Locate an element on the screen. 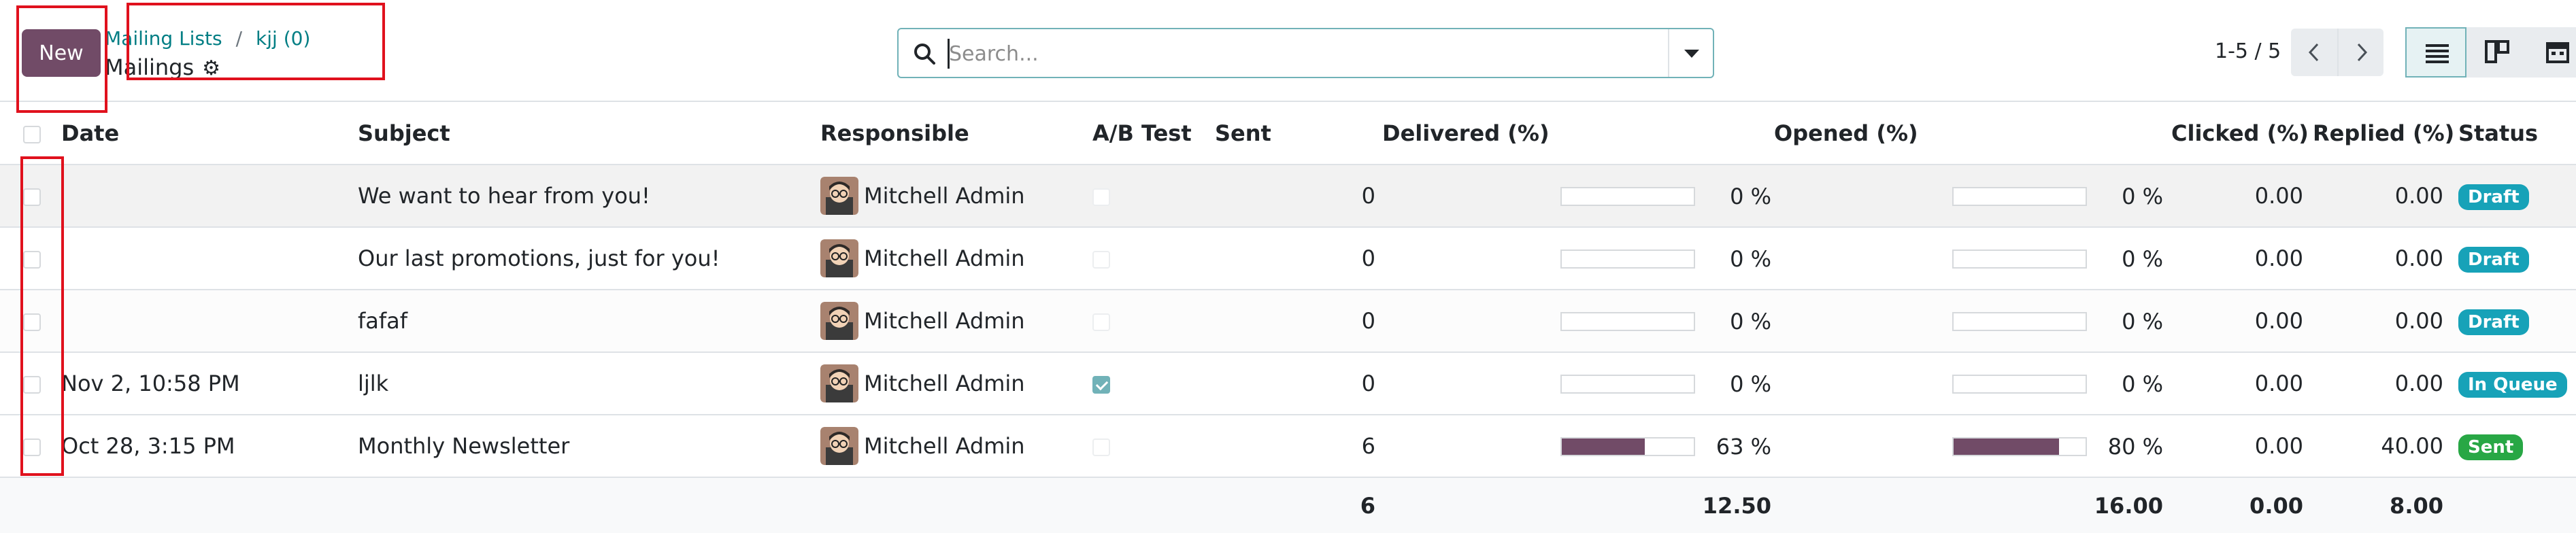 The width and height of the screenshot is (2576, 533). cell-responsible: Mitchell Admin is located at coordinates (956, 196).